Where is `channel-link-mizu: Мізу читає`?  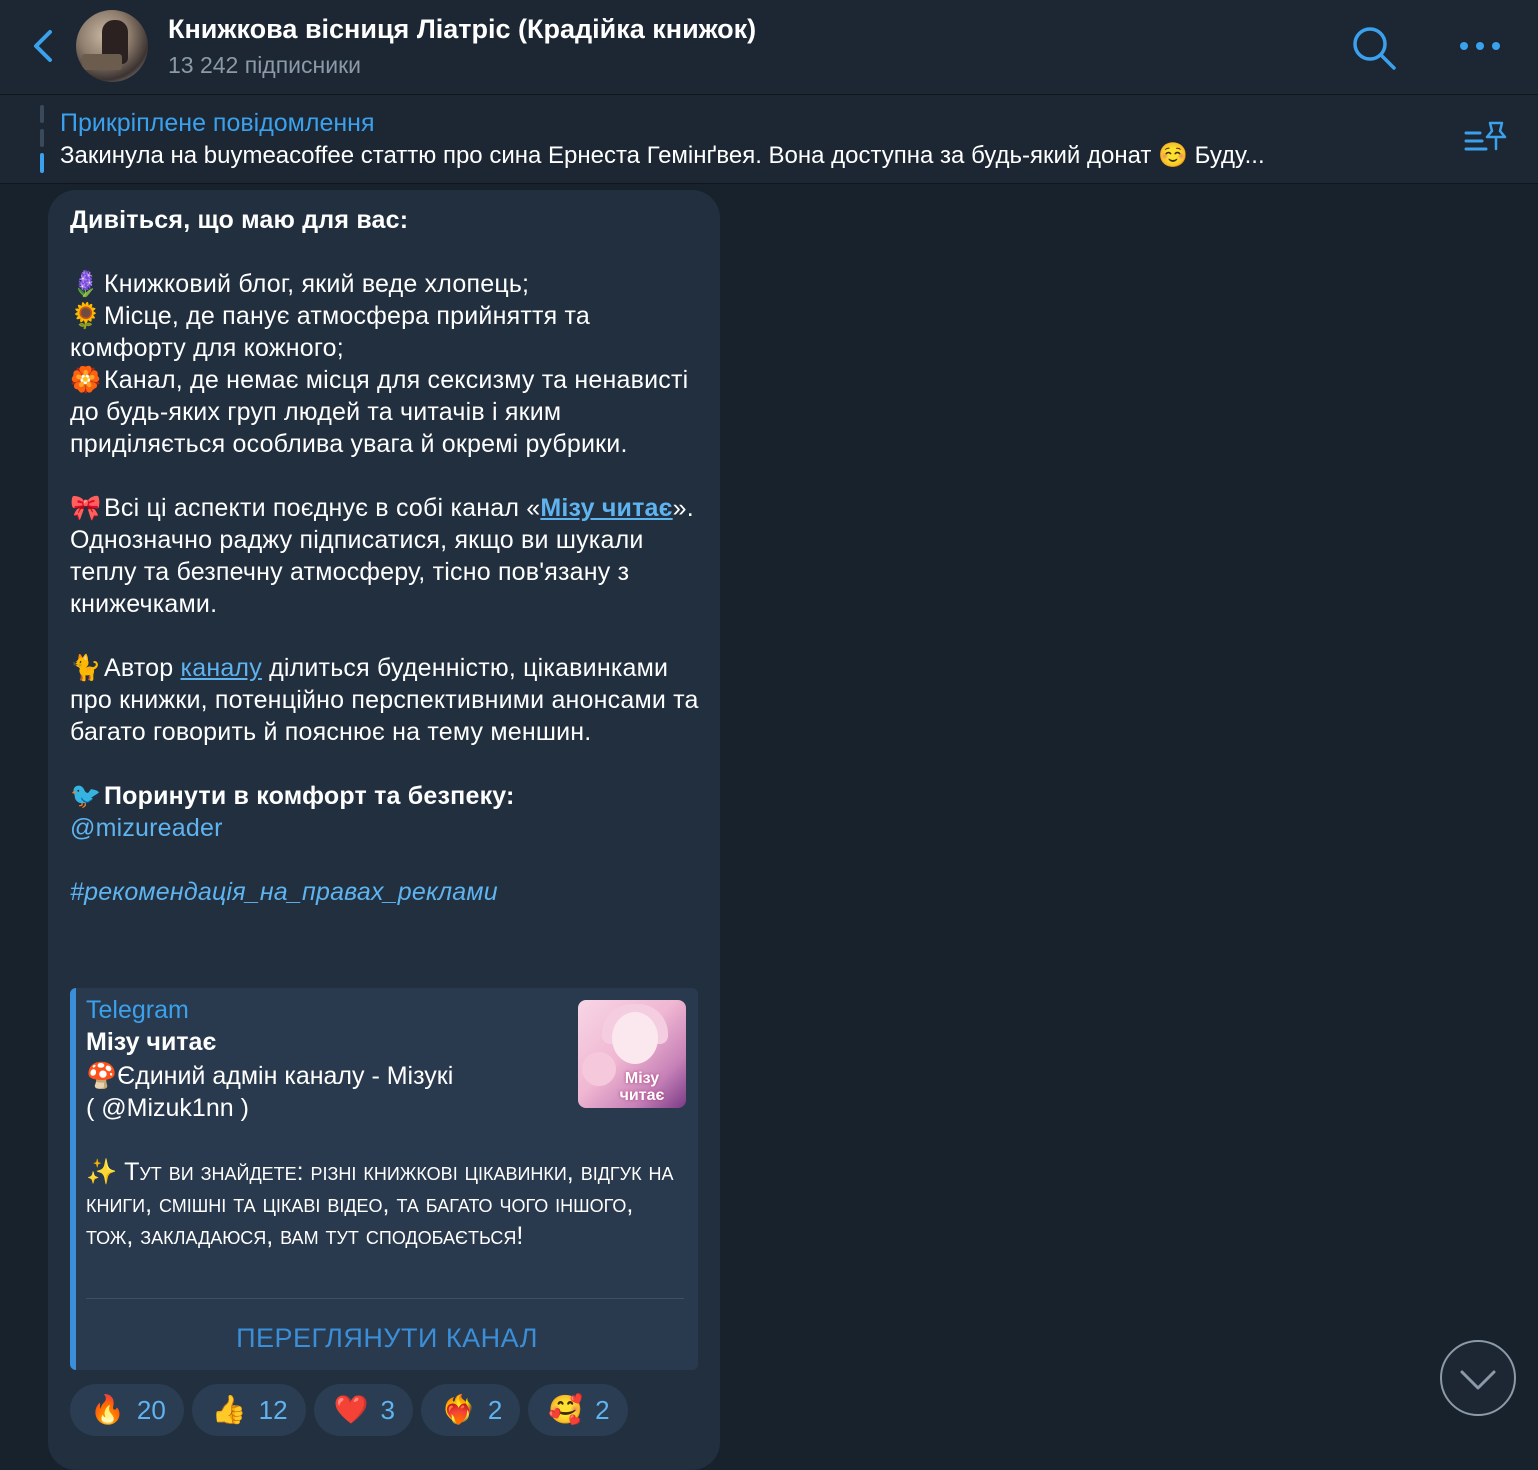 channel-link-mizu: Мізу читає is located at coordinates (606, 508).